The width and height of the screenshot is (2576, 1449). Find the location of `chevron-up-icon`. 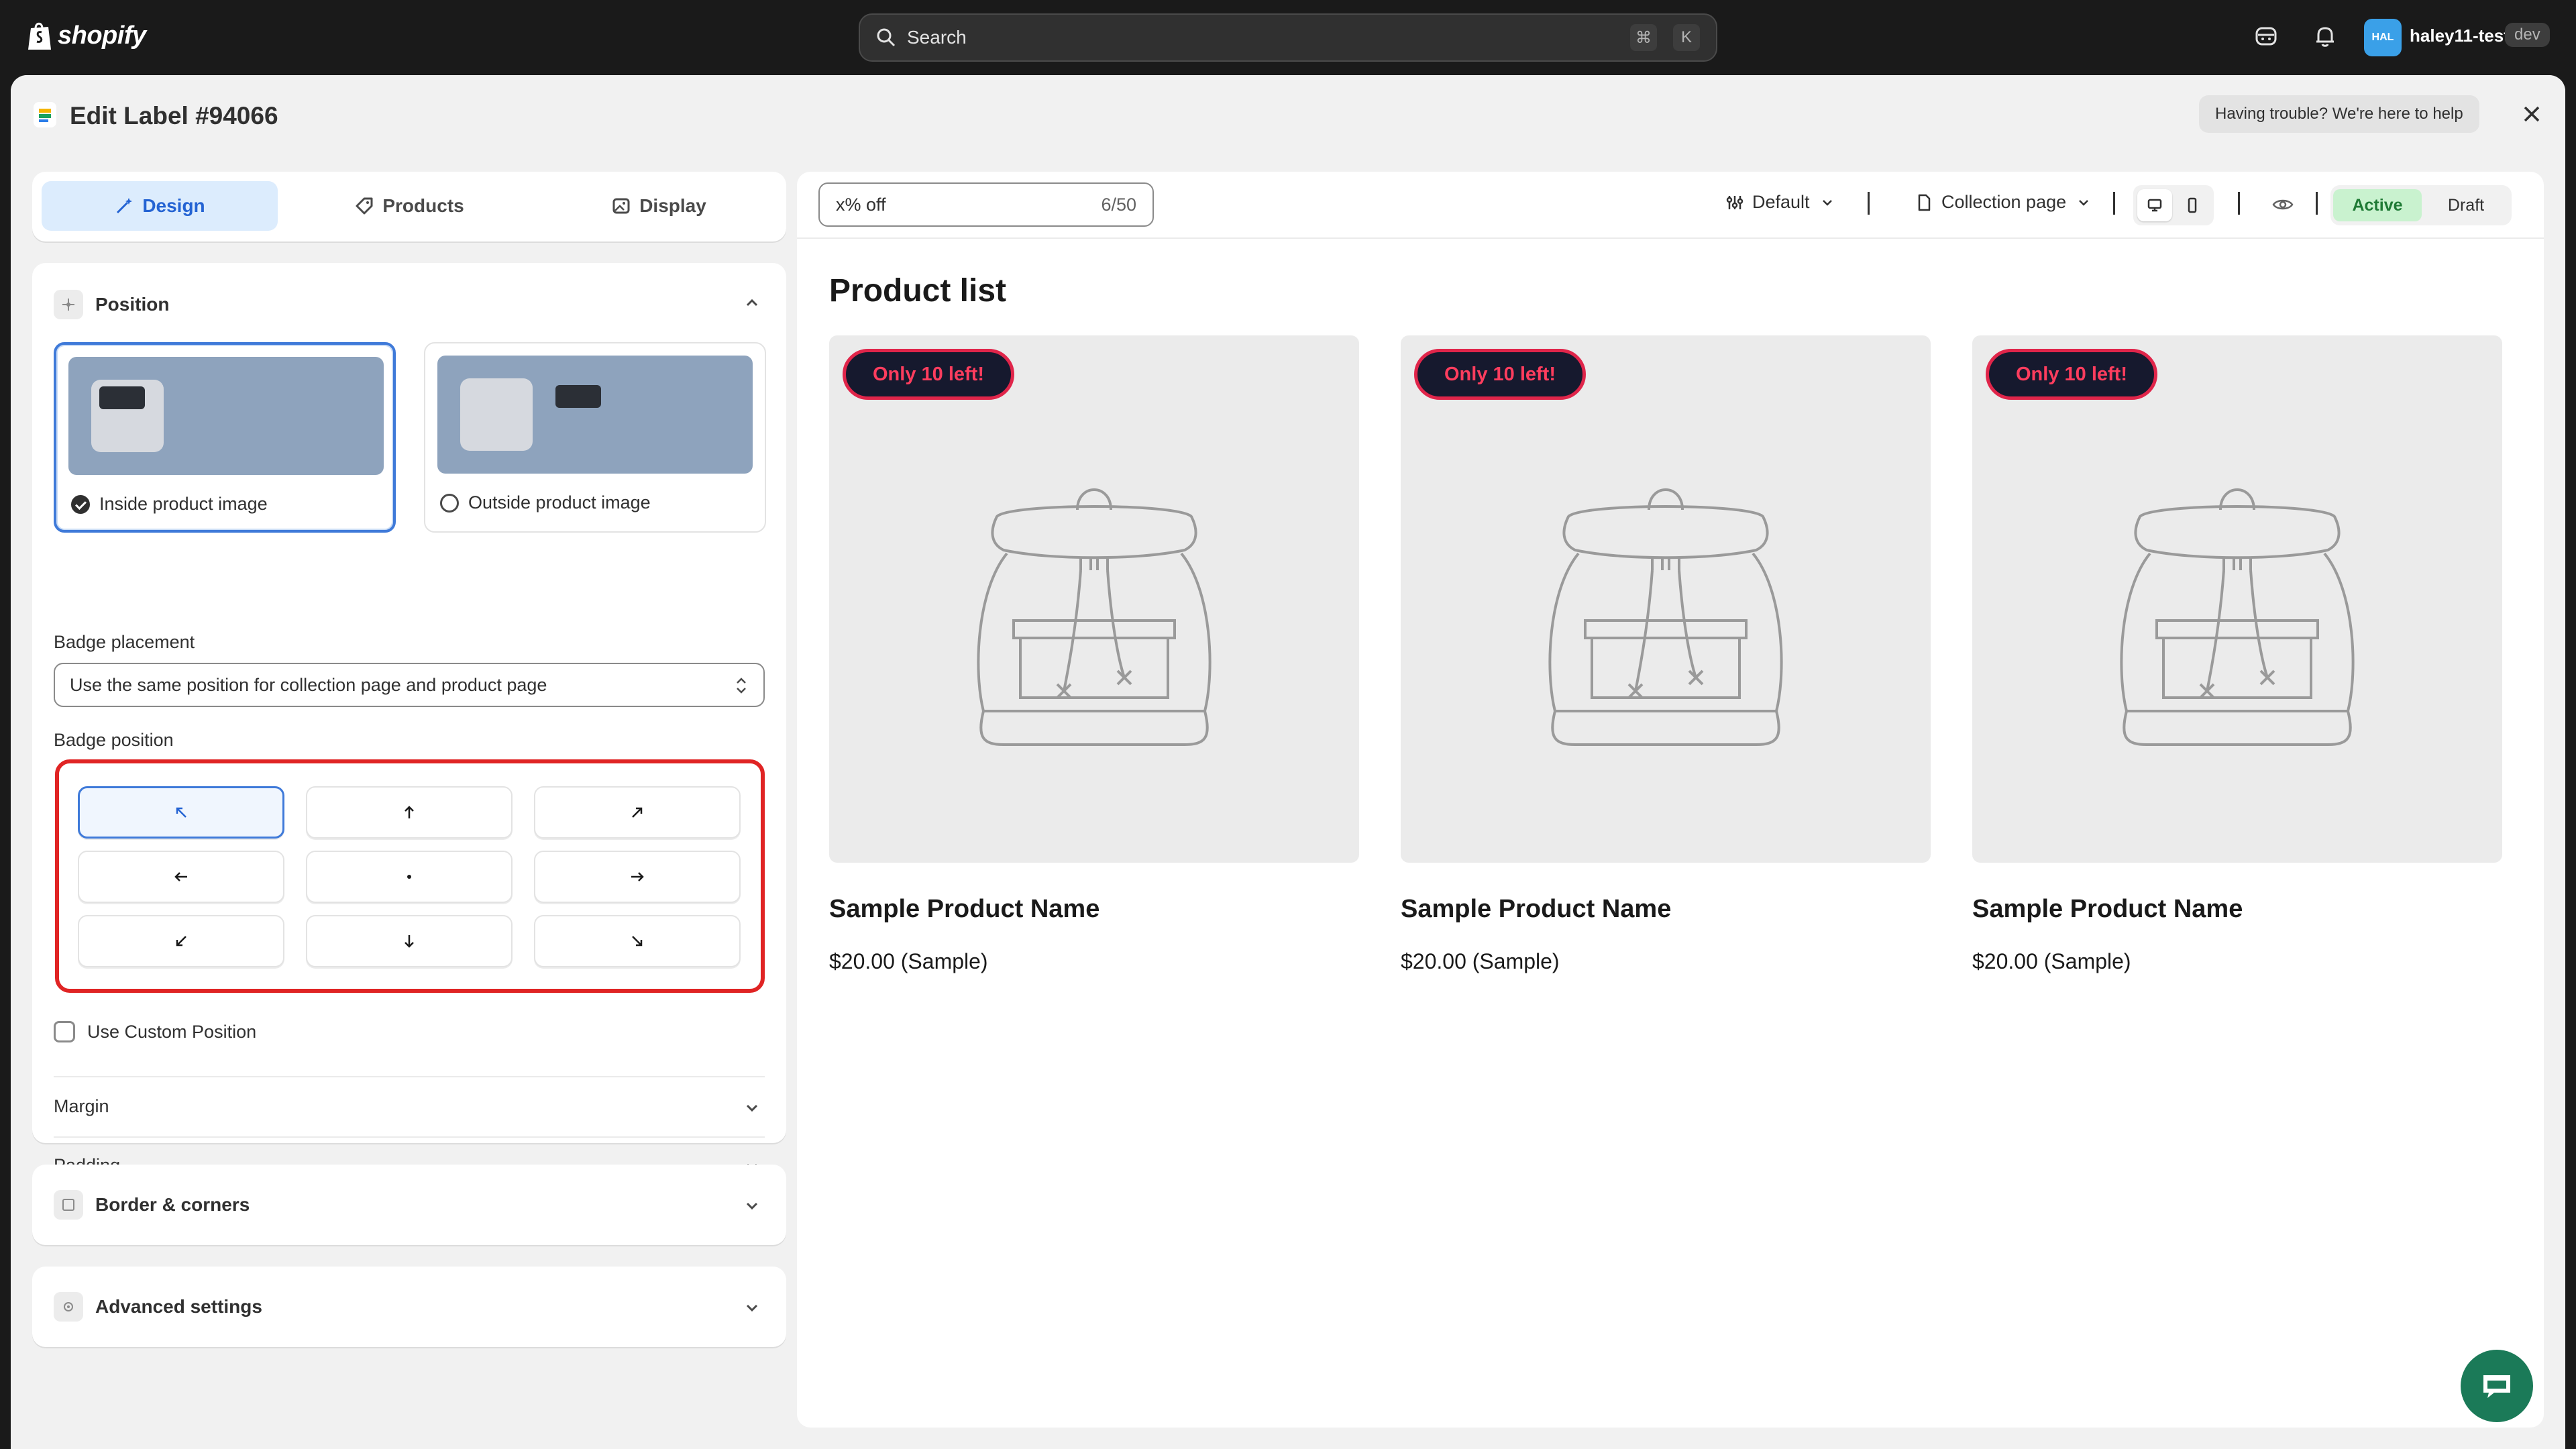

chevron-up-icon is located at coordinates (752, 302).